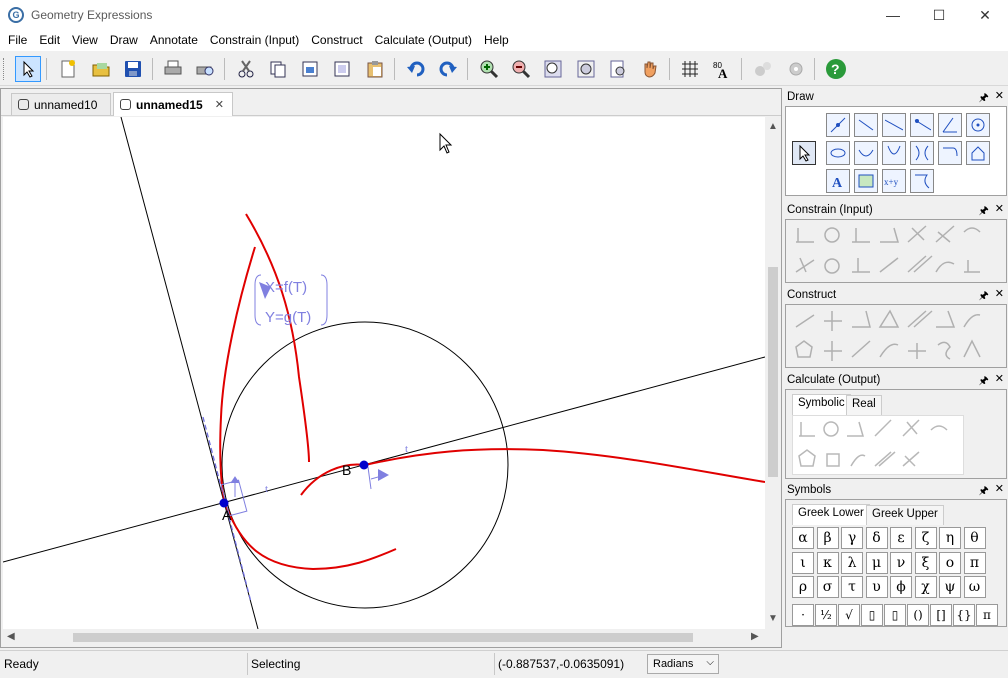 The width and height of the screenshot is (1008, 678). What do you see at coordinates (448, 69) in the screenshot?
I see `redo-icon` at bounding box center [448, 69].